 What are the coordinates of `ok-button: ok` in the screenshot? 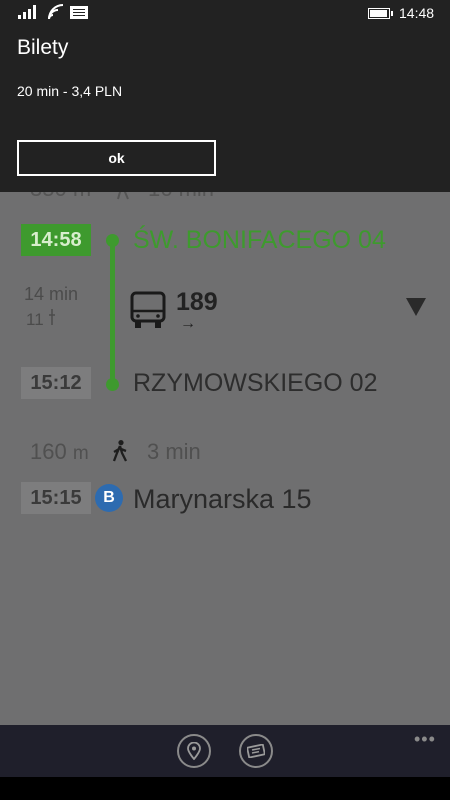 It's located at (116, 158).